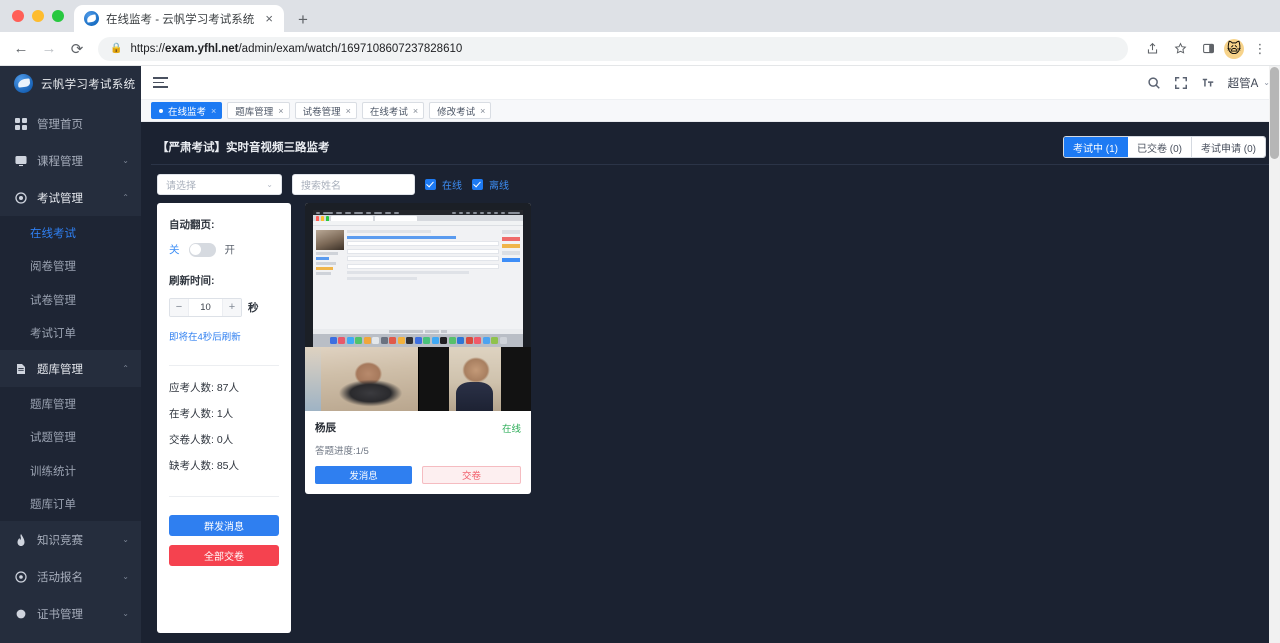 Image resolution: width=1280 pixels, height=643 pixels. Describe the element at coordinates (179, 18) in the screenshot. I see `browser-tab: 在线监考 - 云帆学习考试系统 ×` at that location.